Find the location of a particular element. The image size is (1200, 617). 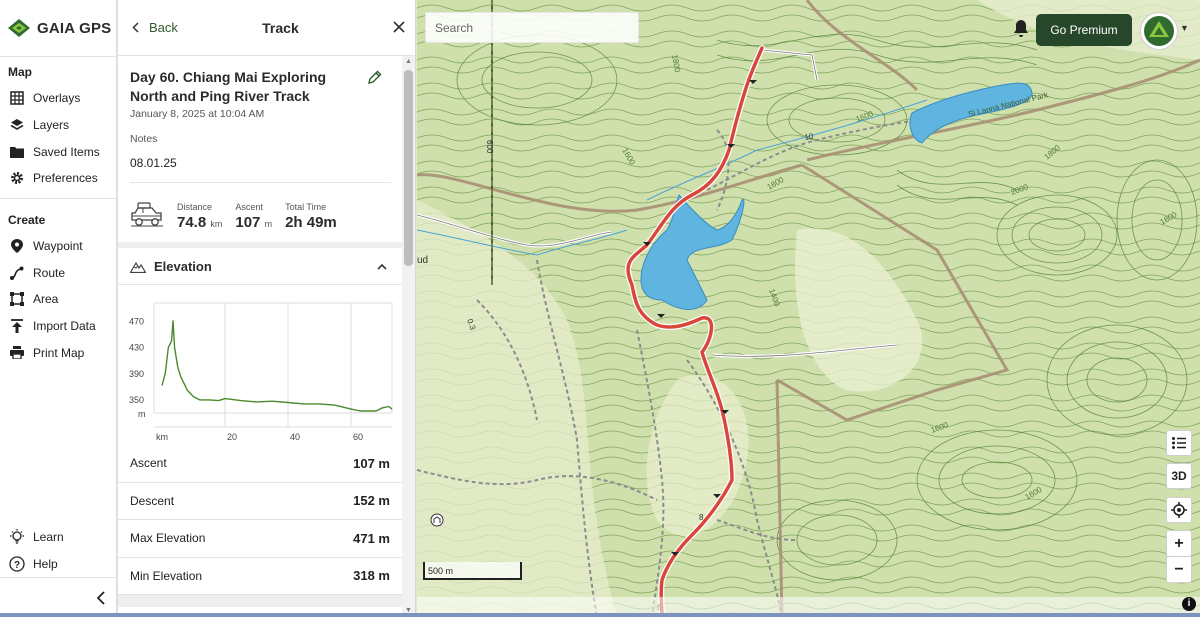

nav-item-label: Area is located at coordinates (46, 299).